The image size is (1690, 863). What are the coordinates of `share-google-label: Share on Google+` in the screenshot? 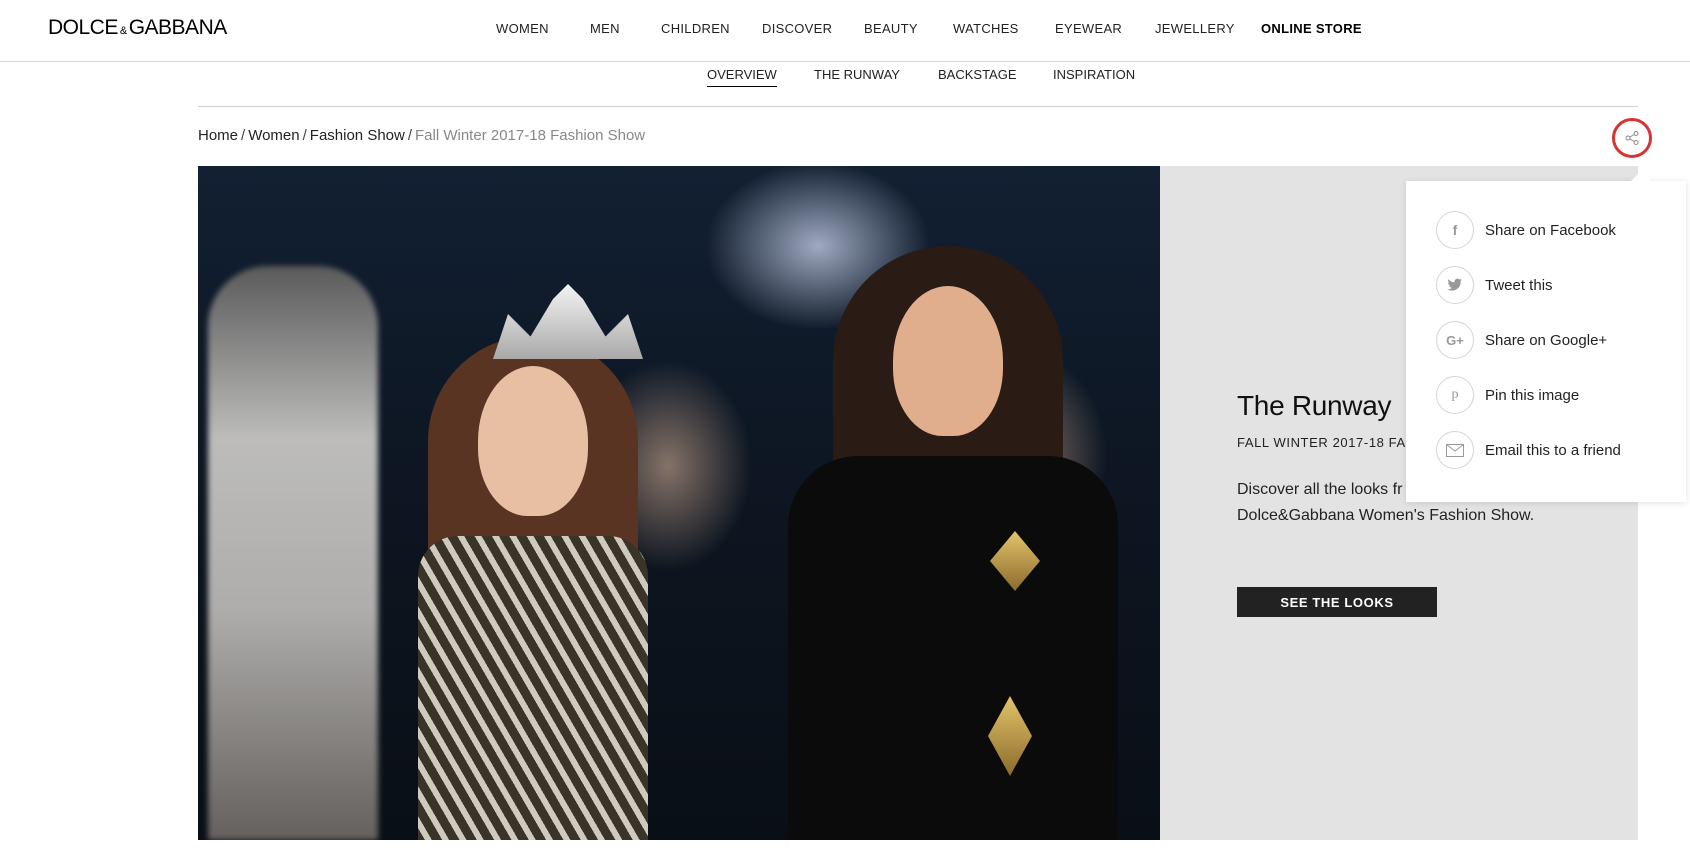 It's located at (1546, 340).